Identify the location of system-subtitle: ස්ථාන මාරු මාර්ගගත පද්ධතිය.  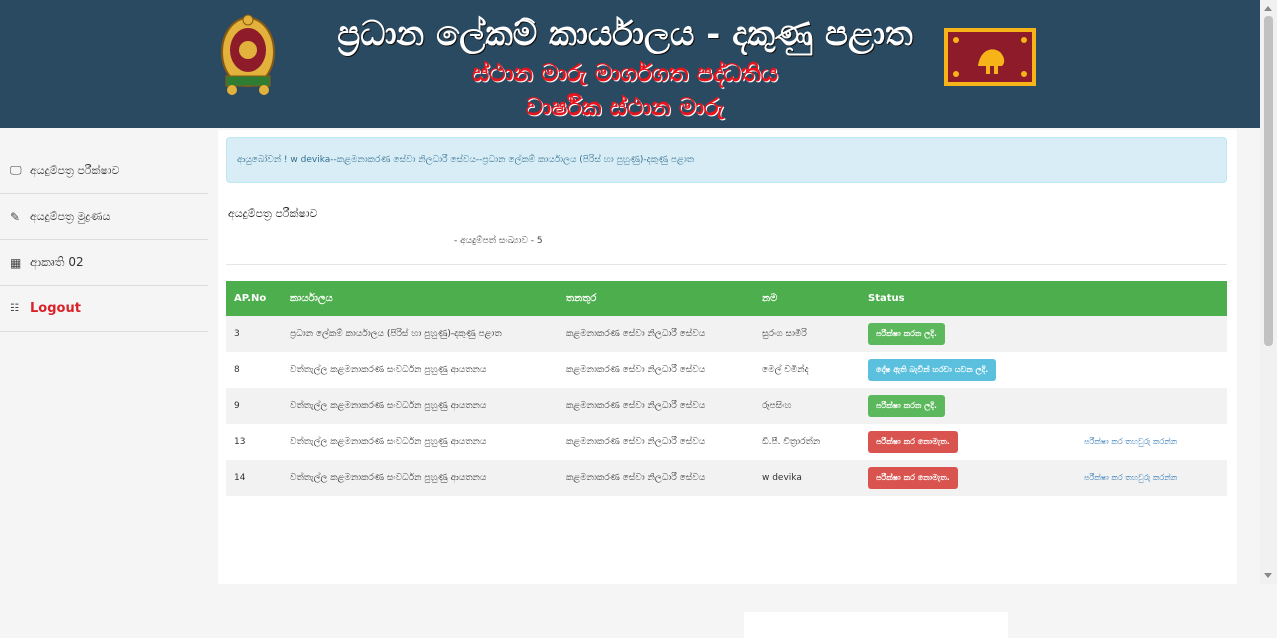
(625, 72).